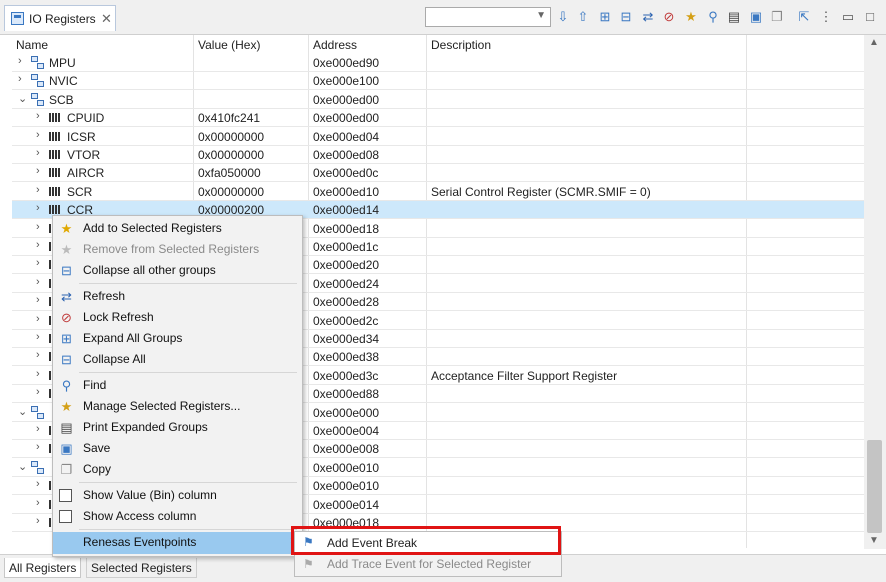 The height and width of the screenshot is (582, 886). What do you see at coordinates (874, 486) in the screenshot?
I see `scroll-thumb` at bounding box center [874, 486].